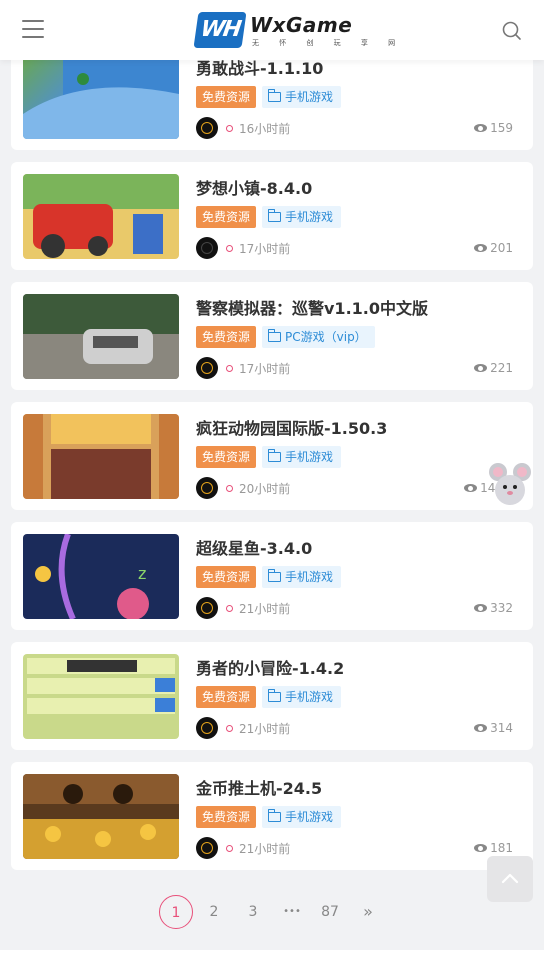 The height and width of the screenshot is (968, 544). I want to click on search-icon, so click(512, 31).